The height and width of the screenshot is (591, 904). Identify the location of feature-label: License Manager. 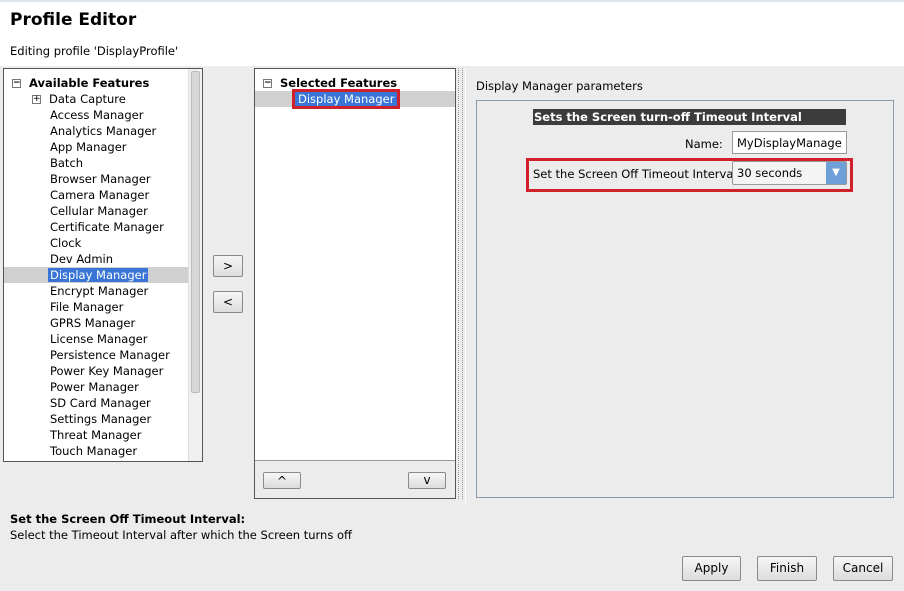
(99, 339).